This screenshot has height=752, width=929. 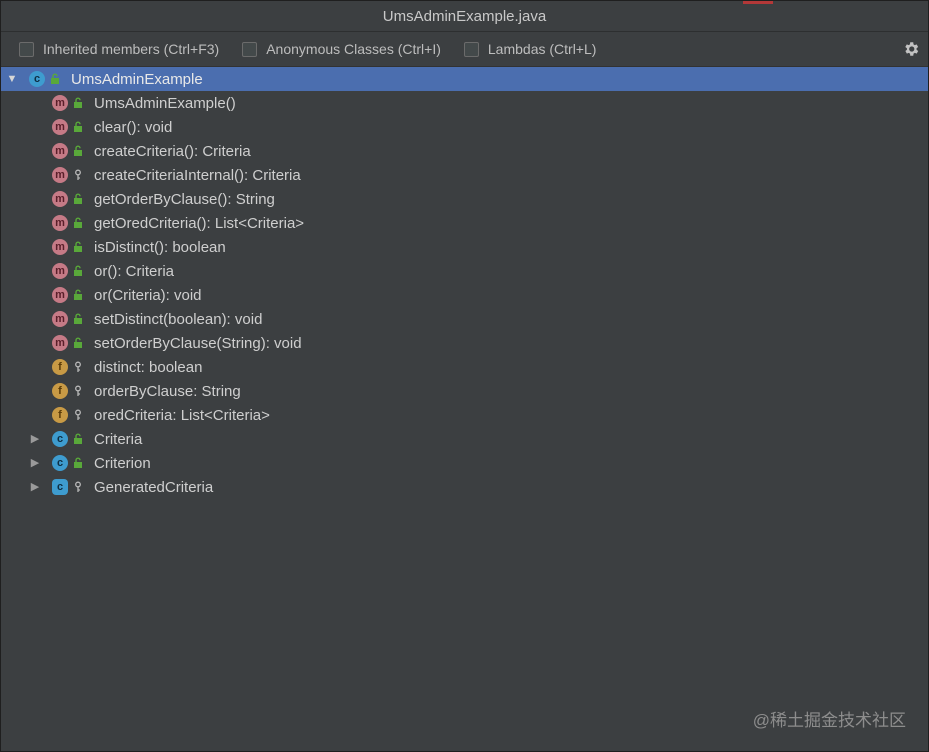 I want to click on tree-item-label: or(Criteria): void, so click(x=148, y=295).